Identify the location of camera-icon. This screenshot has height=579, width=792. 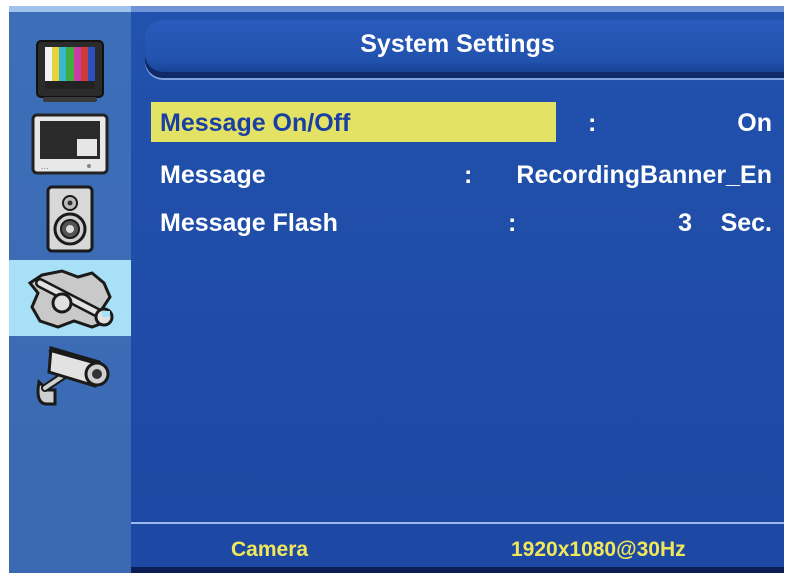
(73, 376).